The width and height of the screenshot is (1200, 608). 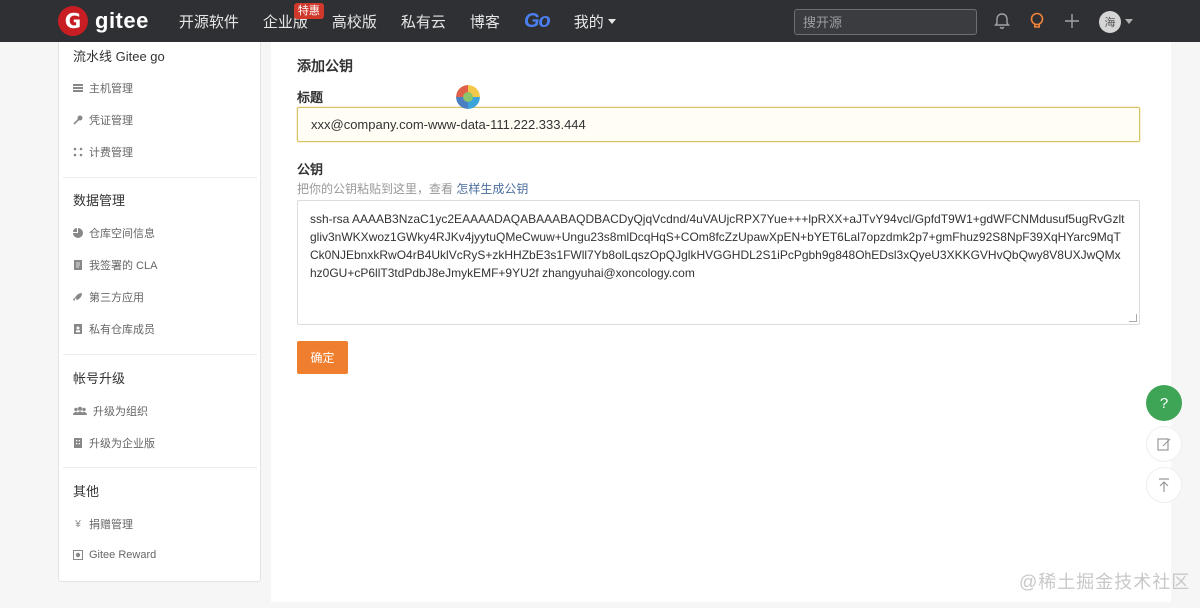 I want to click on nav-item-go: Go, so click(x=537, y=21).